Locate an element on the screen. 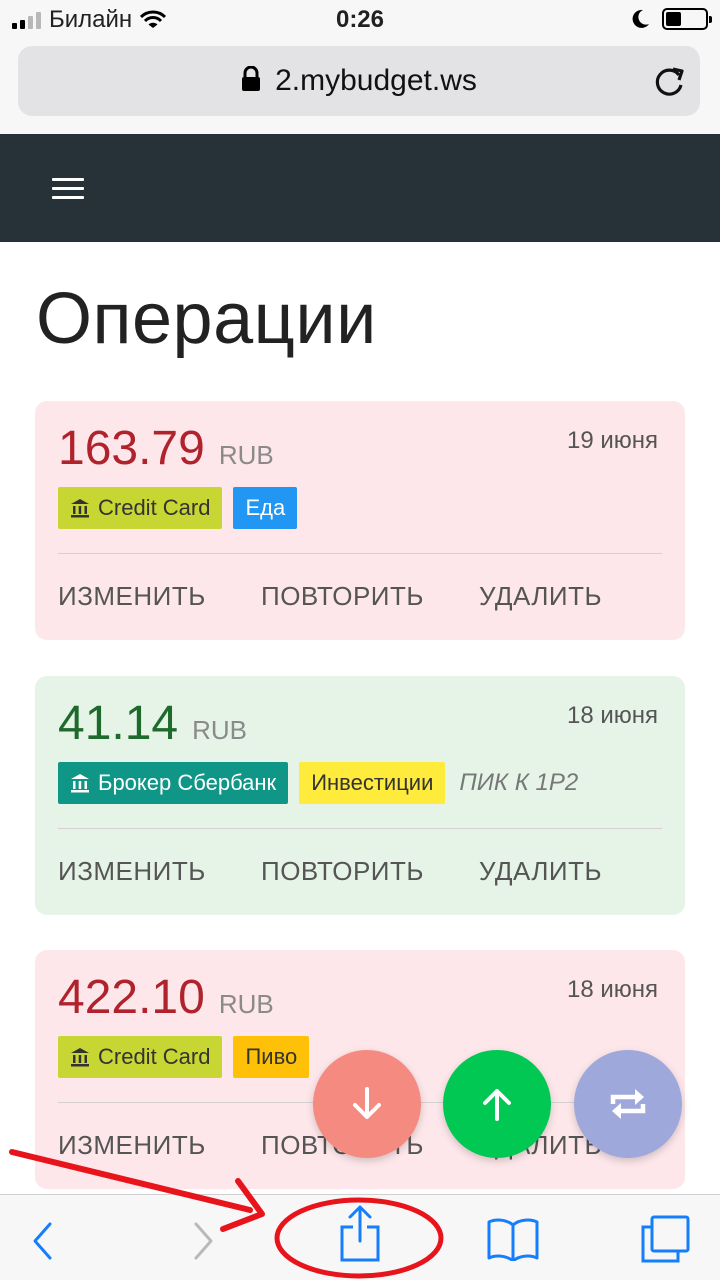 The height and width of the screenshot is (1280, 720). reload-icon is located at coordinates (669, 81).